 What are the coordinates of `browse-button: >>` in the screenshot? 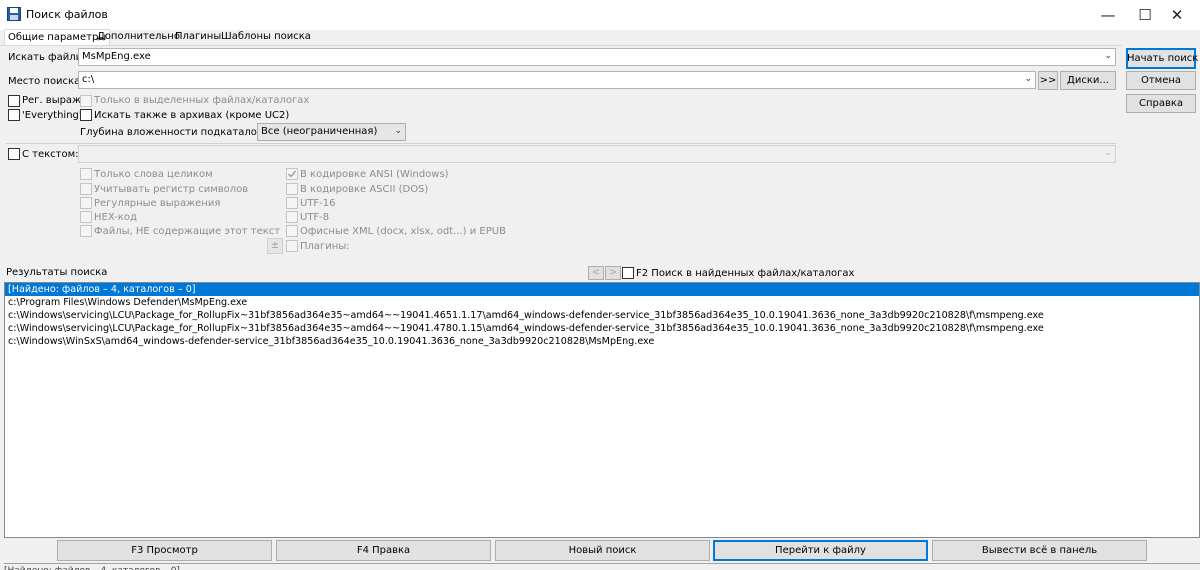 It's located at (1048, 80).